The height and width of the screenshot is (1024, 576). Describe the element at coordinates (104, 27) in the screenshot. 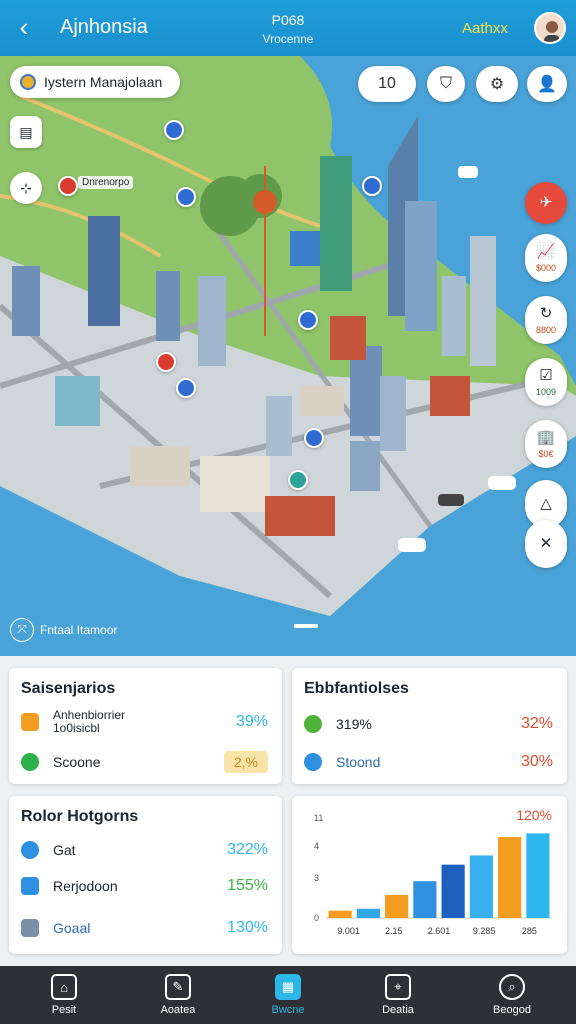

I see `app-title: Ajnhonsia` at that location.